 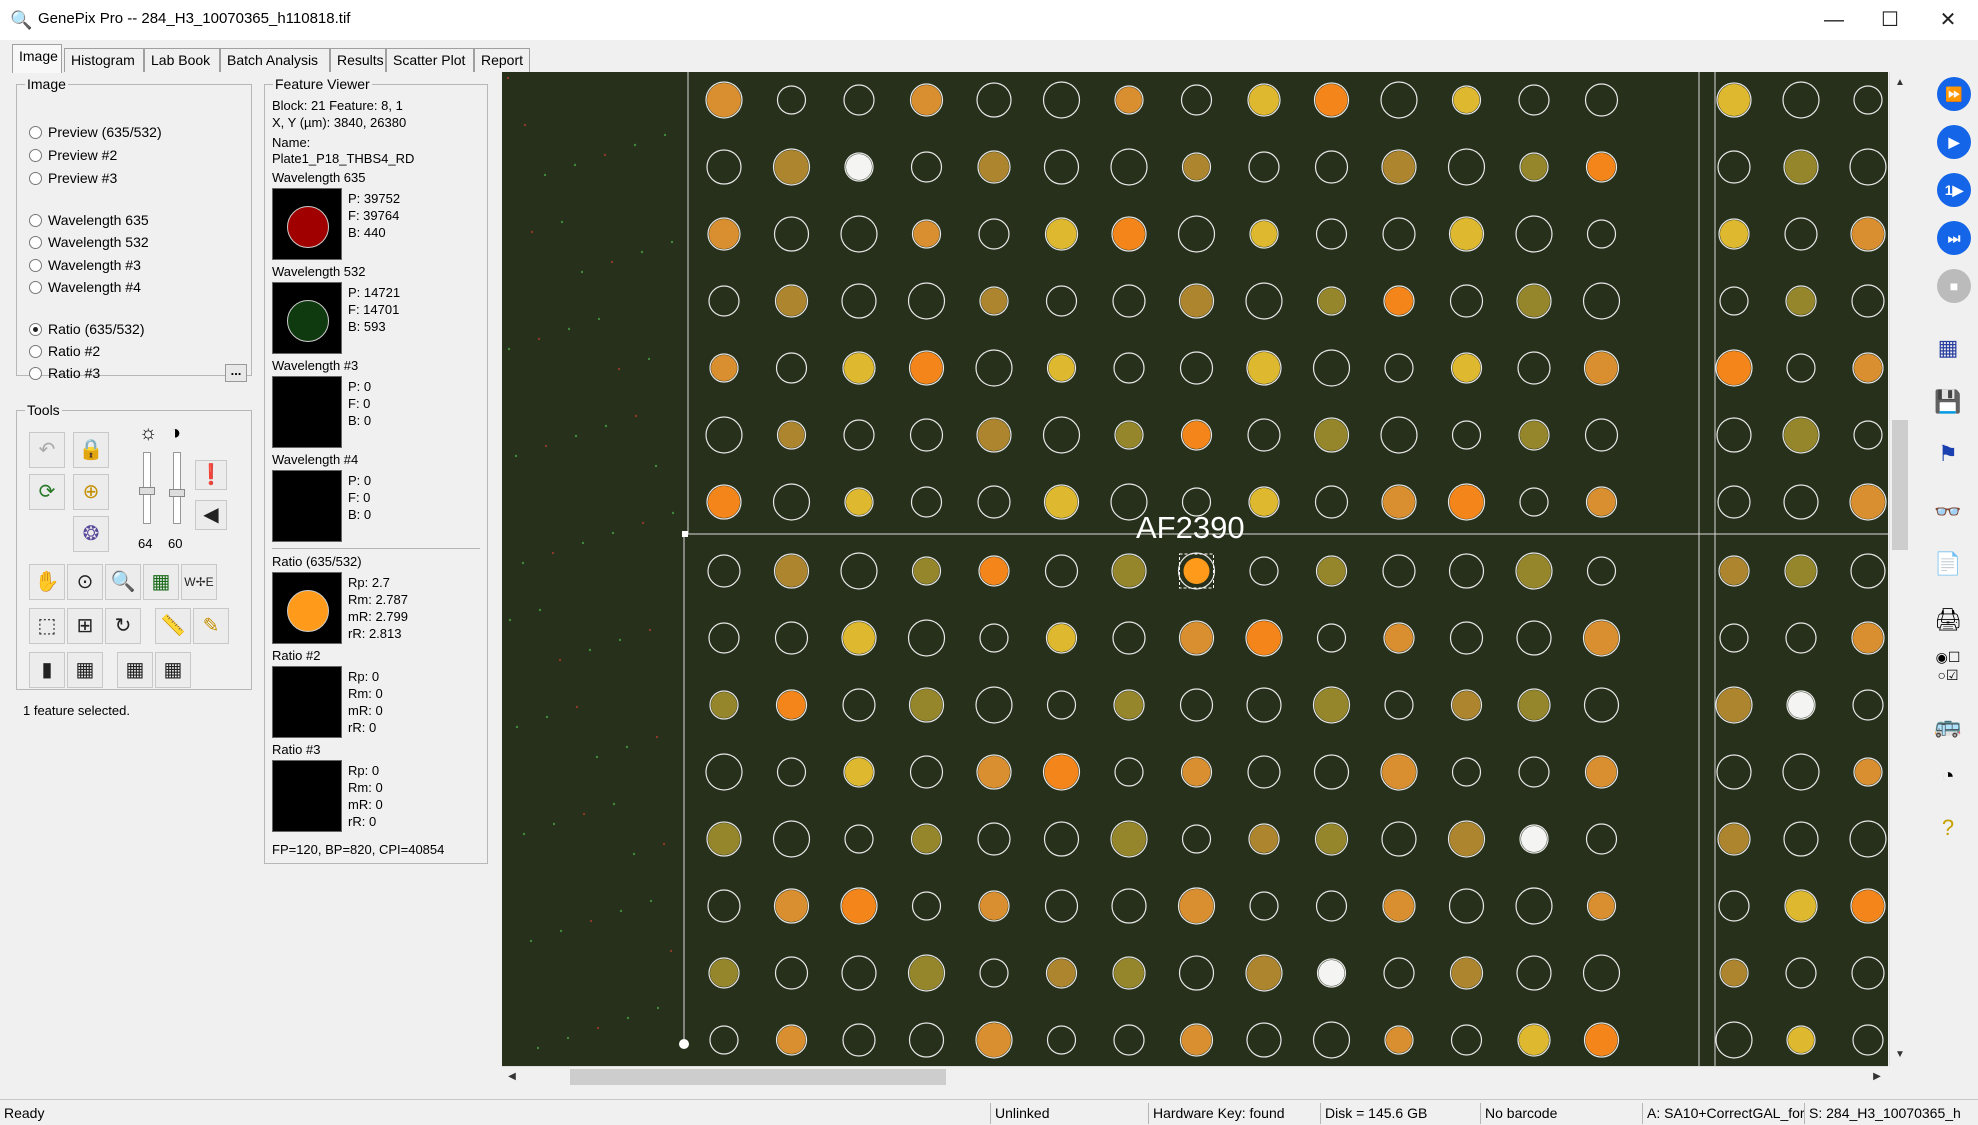 I want to click on lock-icon: 🔒, so click(x=91, y=450).